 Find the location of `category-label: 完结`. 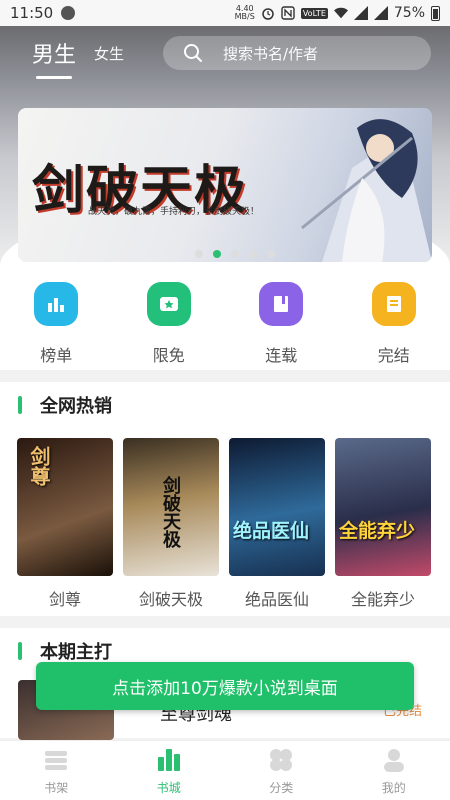

category-label: 完结 is located at coordinates (393, 355).